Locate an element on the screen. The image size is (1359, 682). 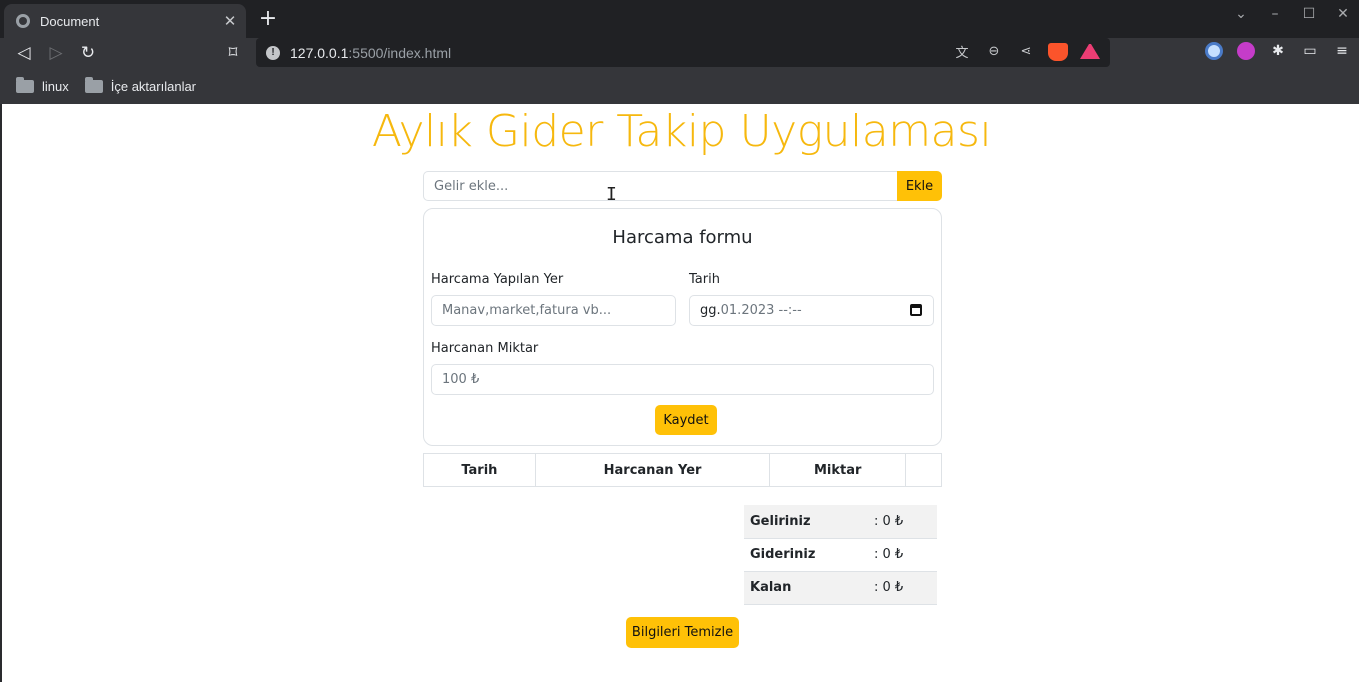
window-controls: ⌄ – ☐ ✕ is located at coordinates (1292, 14).